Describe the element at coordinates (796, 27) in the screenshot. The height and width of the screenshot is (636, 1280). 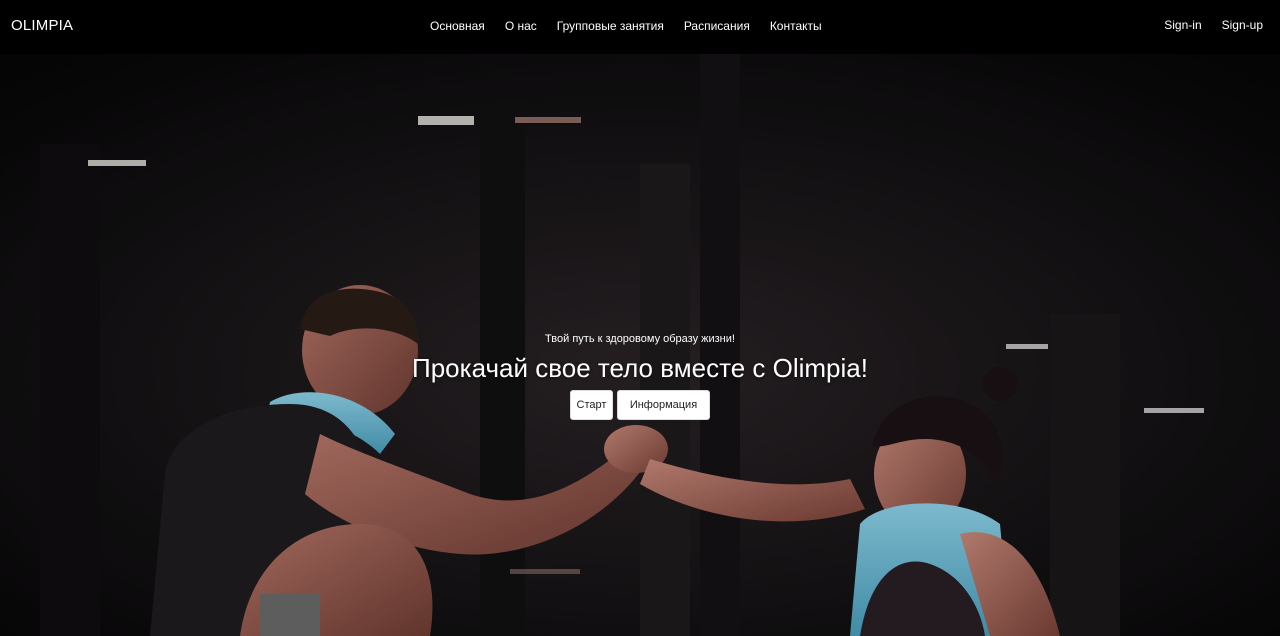
I see `nav-link-contacts: Контакты` at that location.